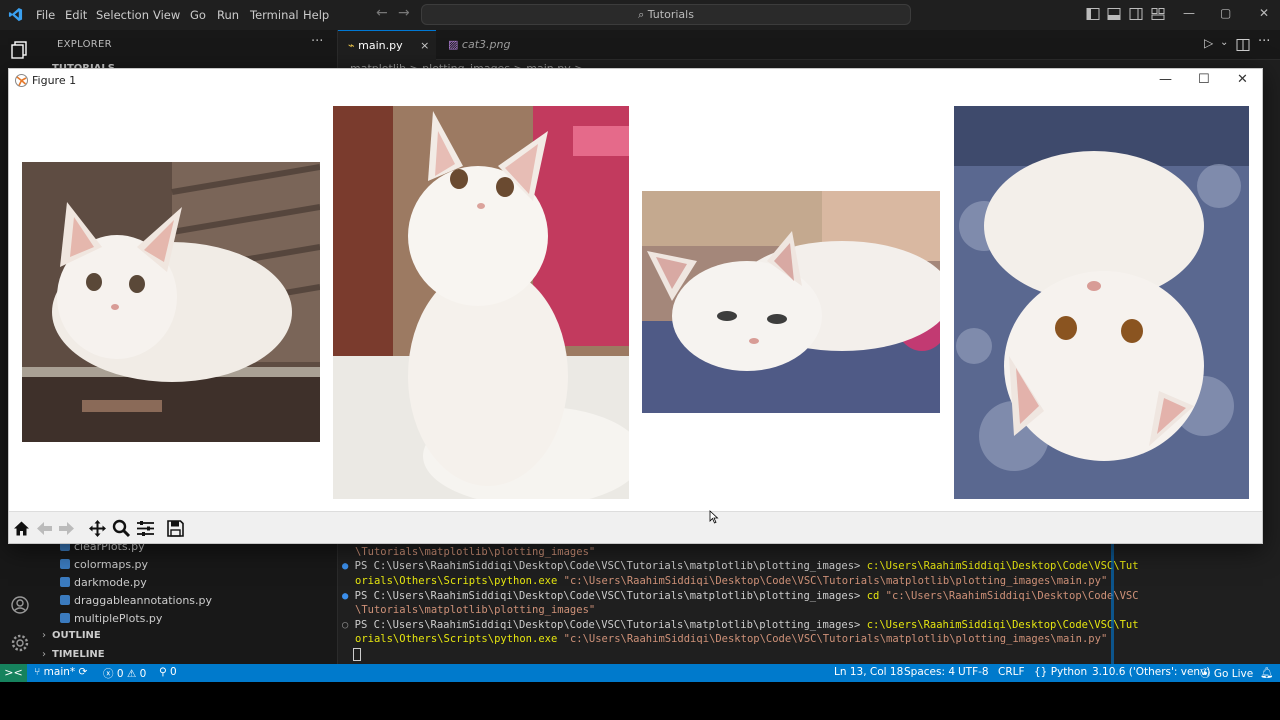 The image size is (1280, 720). What do you see at coordinates (1266, 672) in the screenshot?
I see `notifications-bell-icon: 🔔︎` at bounding box center [1266, 672].